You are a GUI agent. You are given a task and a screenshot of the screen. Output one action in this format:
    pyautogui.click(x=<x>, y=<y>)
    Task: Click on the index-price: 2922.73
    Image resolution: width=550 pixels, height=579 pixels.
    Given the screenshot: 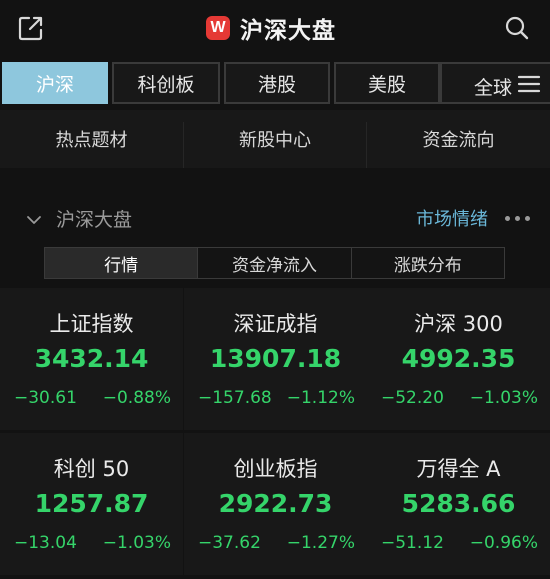 What is the action you would take?
    pyautogui.click(x=275, y=503)
    